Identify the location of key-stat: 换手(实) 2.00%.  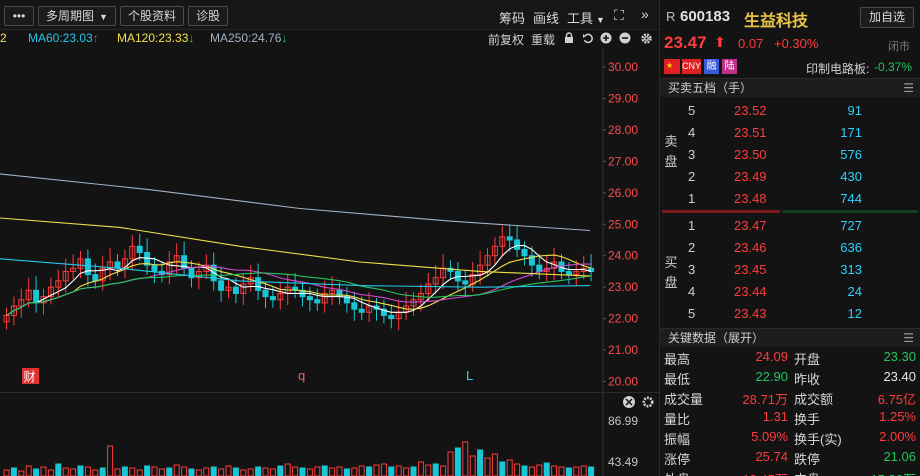
(855, 439).